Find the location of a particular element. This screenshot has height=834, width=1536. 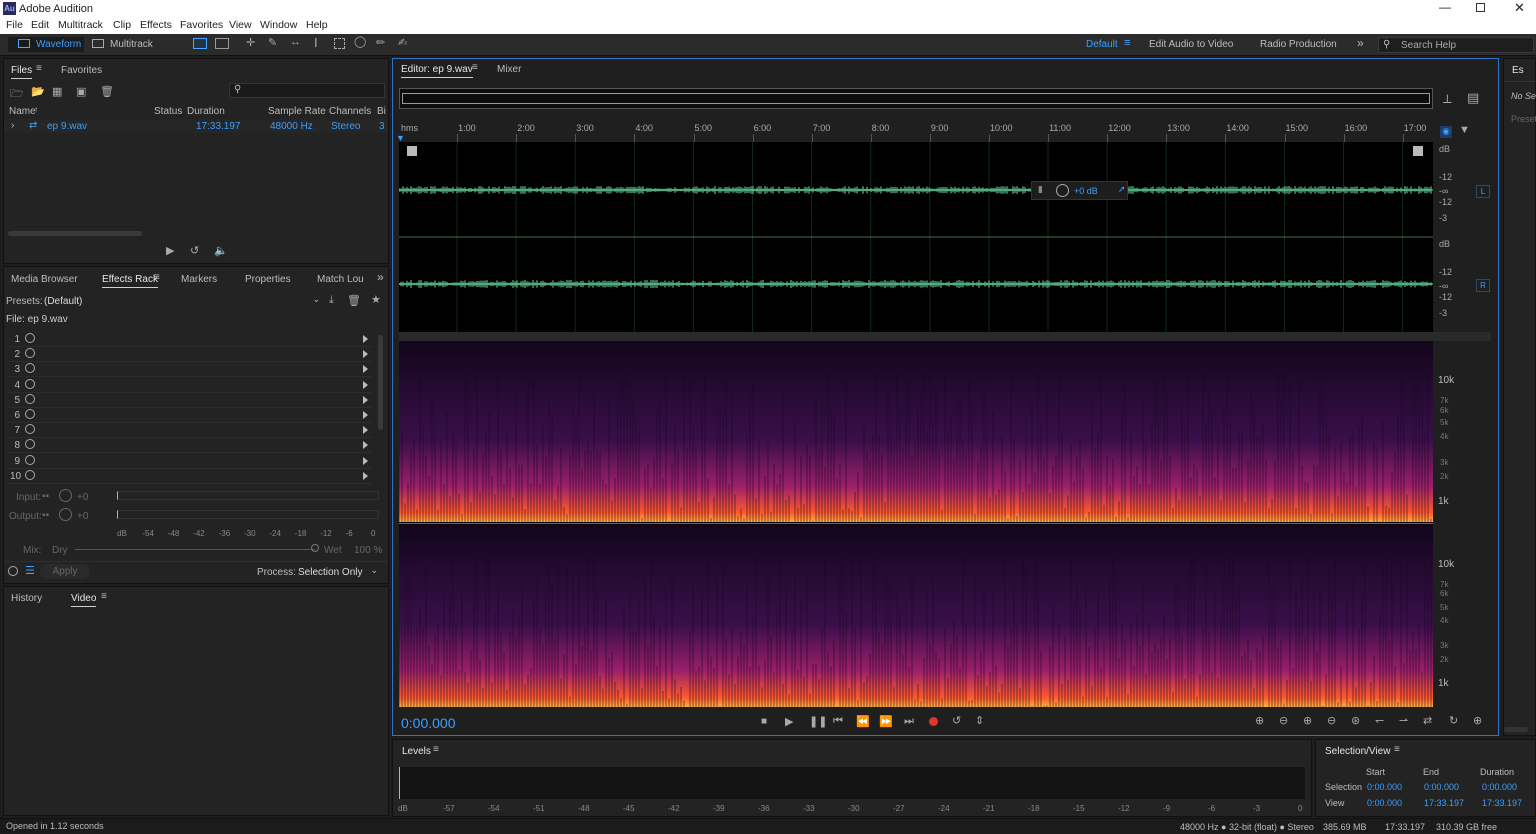

menu-help: Help is located at coordinates (317, 25).